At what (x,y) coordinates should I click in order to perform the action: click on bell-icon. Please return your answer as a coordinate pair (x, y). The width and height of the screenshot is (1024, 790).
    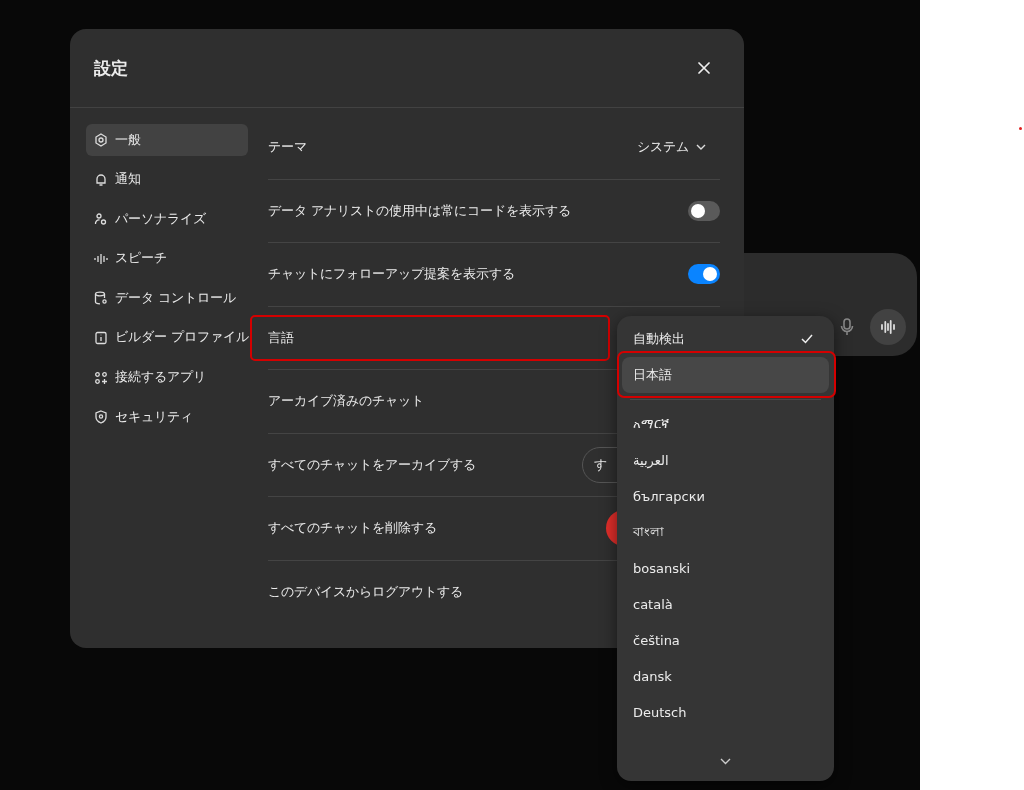
    Looking at the image, I should click on (101, 179).